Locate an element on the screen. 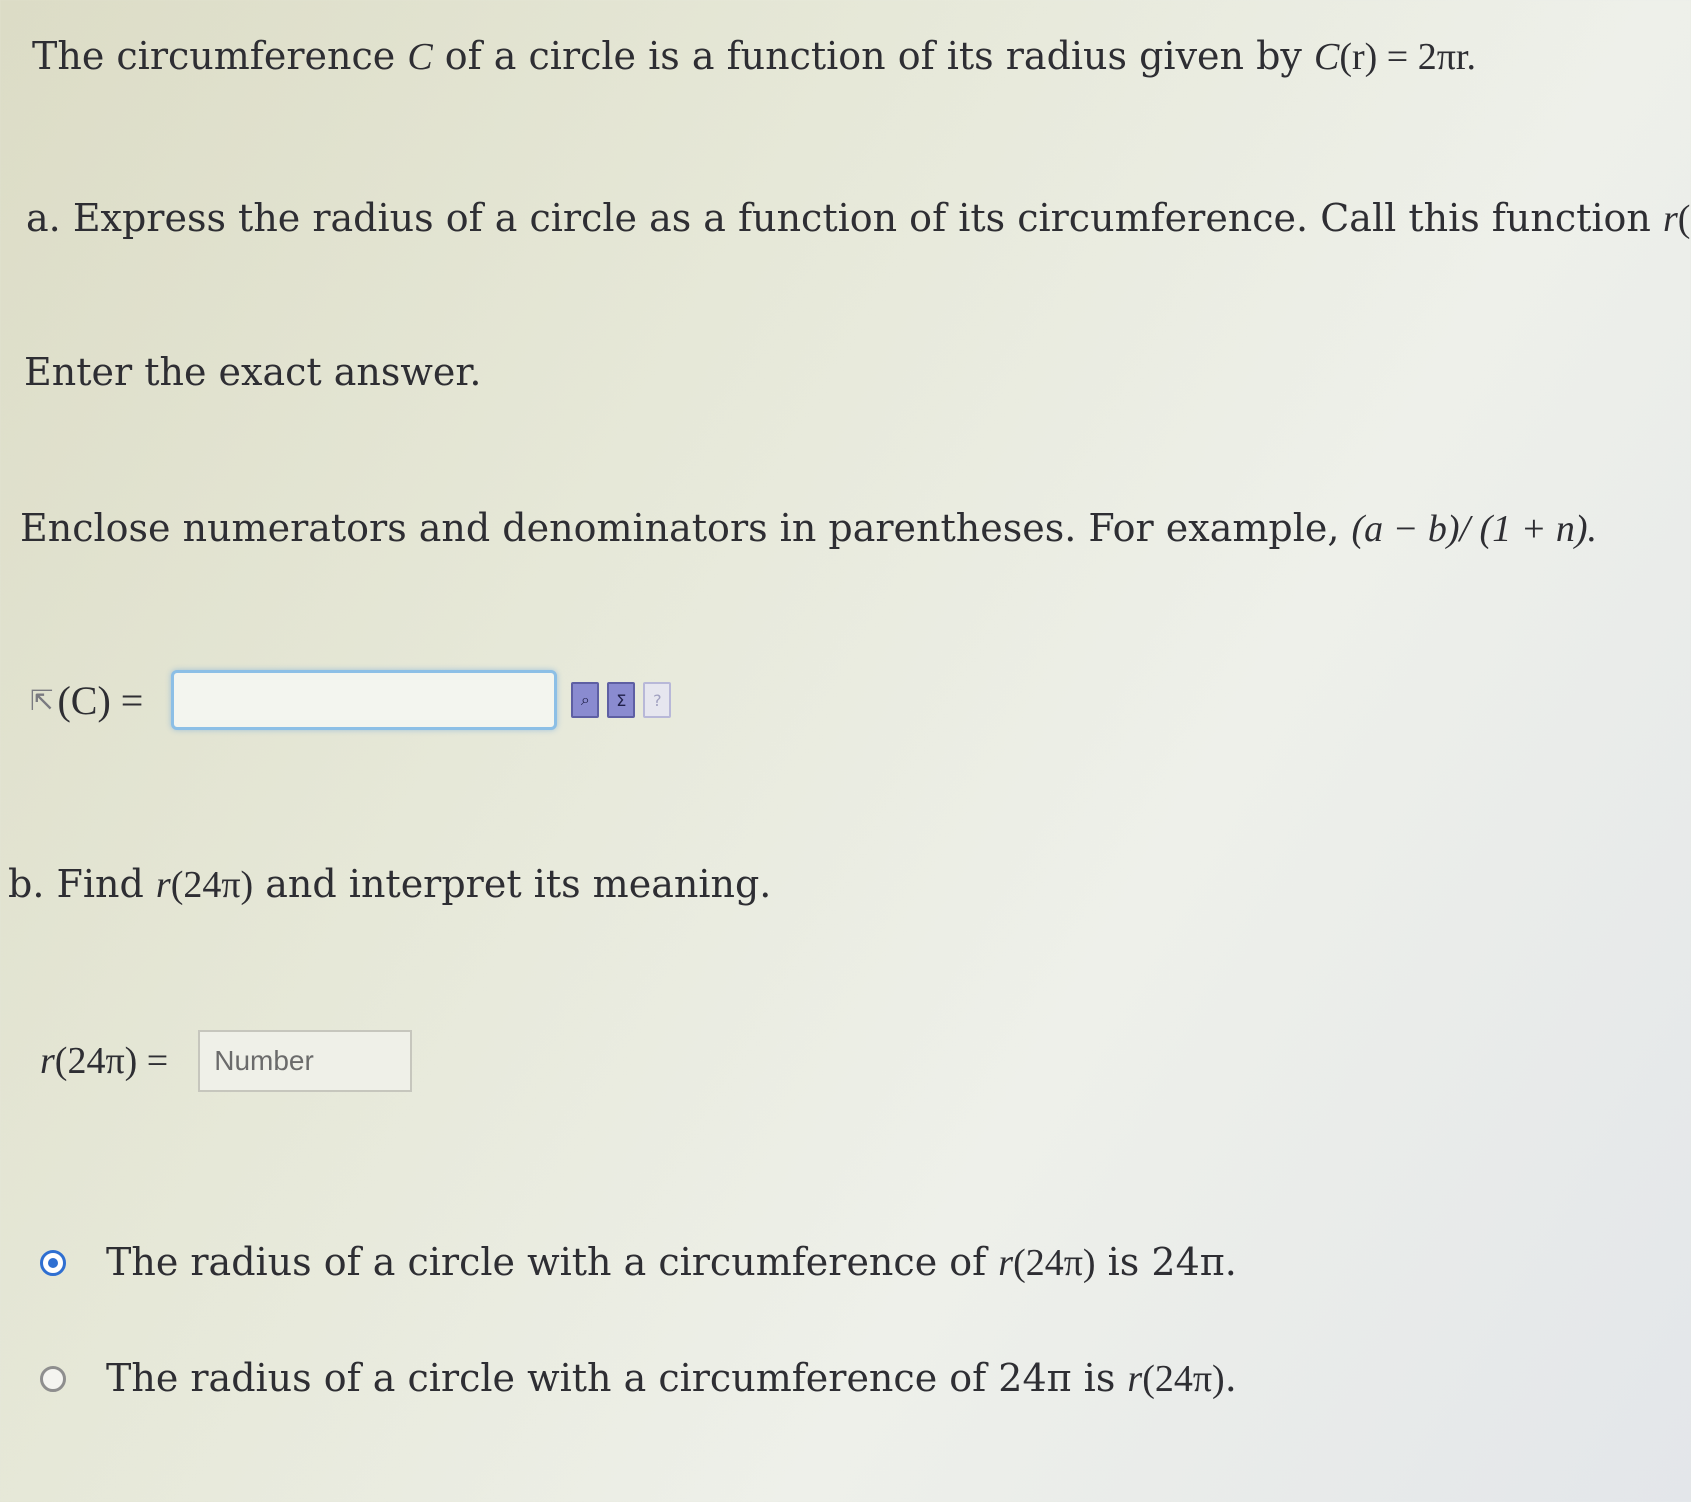 This screenshot has width=1691, height=1502. option-1-func: r is located at coordinates (1006, 1263).